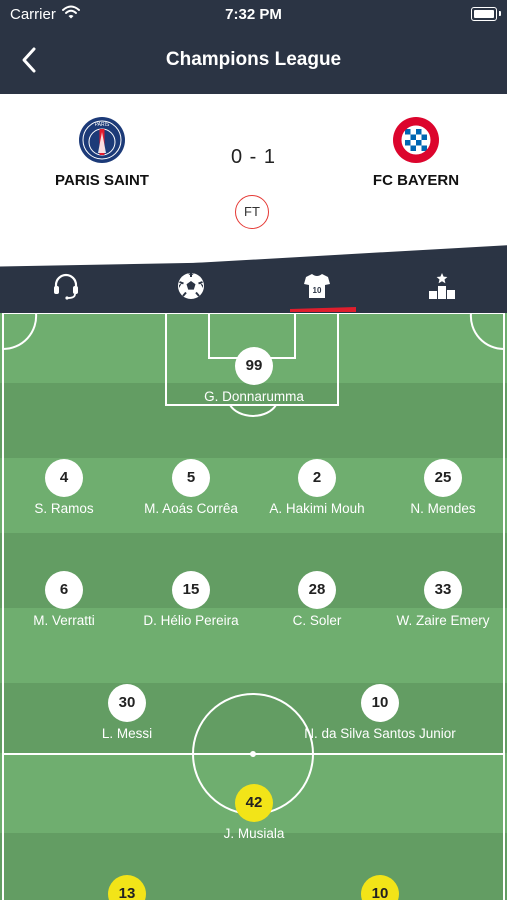  I want to click on player-number: 6, so click(64, 590).